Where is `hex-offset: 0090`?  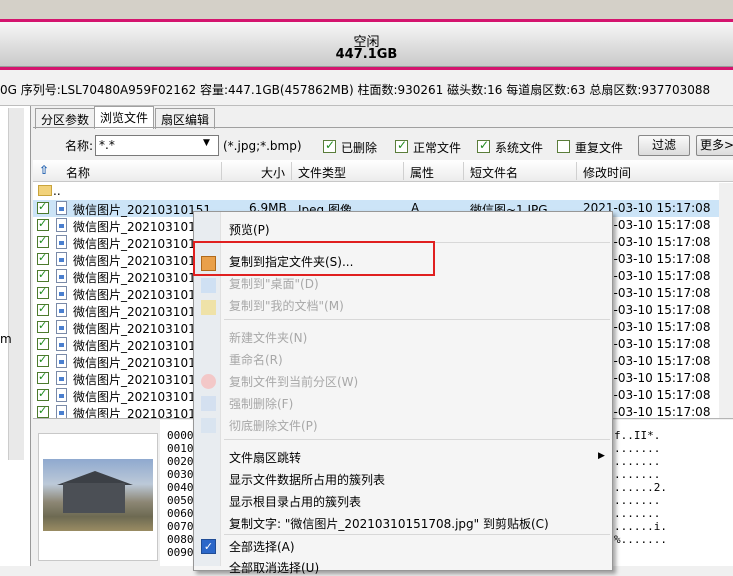
hex-offset: 0090 is located at coordinates (180, 552).